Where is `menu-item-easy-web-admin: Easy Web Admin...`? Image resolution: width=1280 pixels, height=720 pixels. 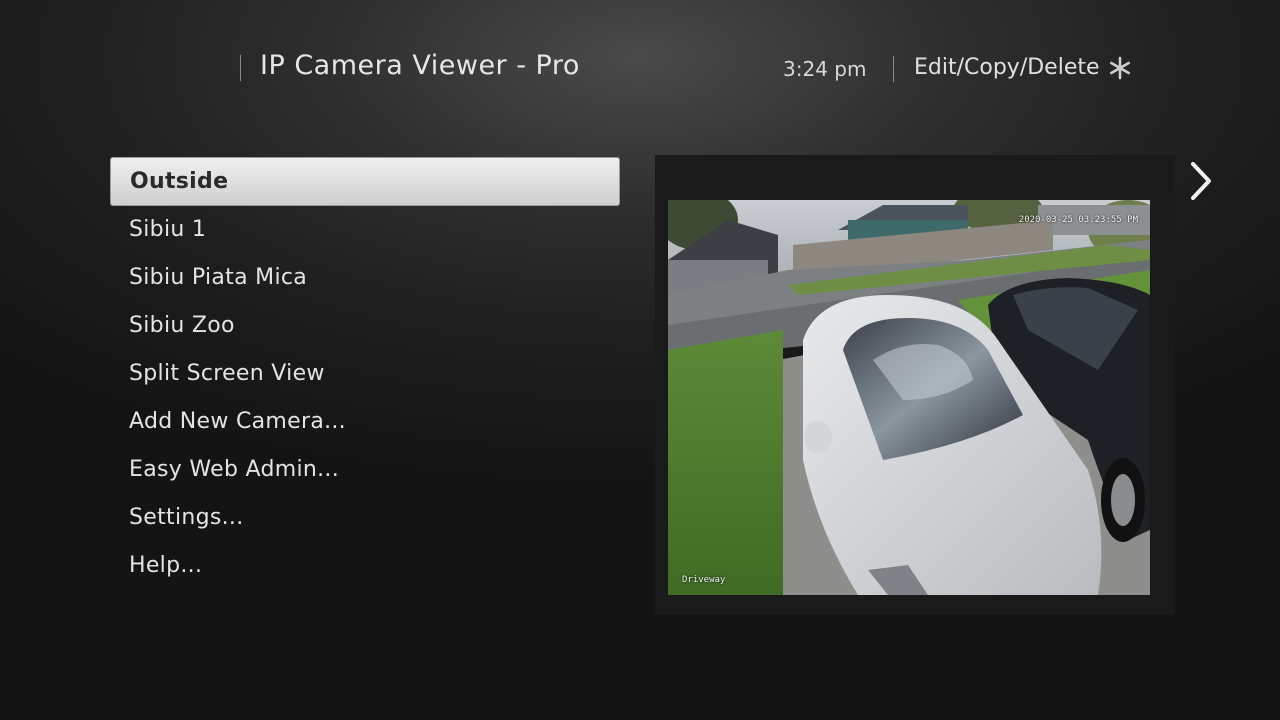 menu-item-easy-web-admin: Easy Web Admin... is located at coordinates (365, 470).